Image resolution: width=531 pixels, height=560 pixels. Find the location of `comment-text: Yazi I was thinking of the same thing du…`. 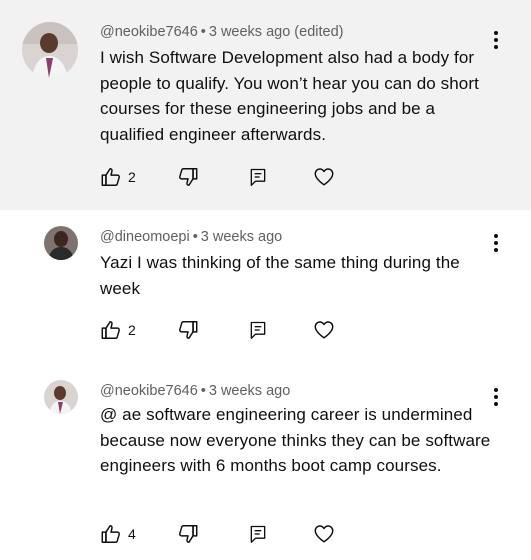

comment-text: Yazi I was thinking of the same thing du… is located at coordinates (280, 275).